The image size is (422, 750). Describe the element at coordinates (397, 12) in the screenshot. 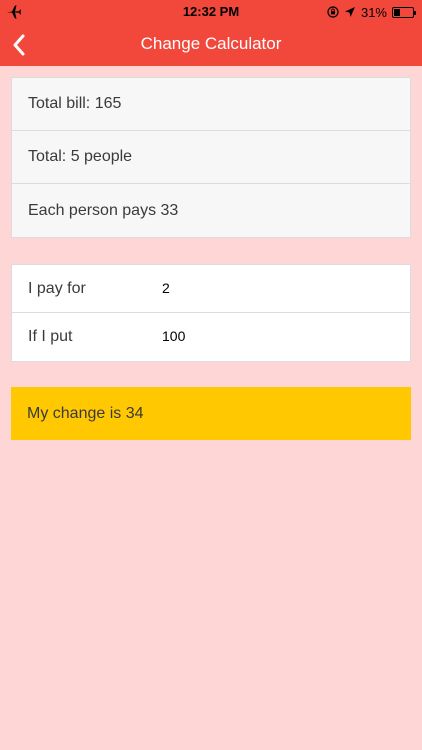

I see `battery-fill` at that location.